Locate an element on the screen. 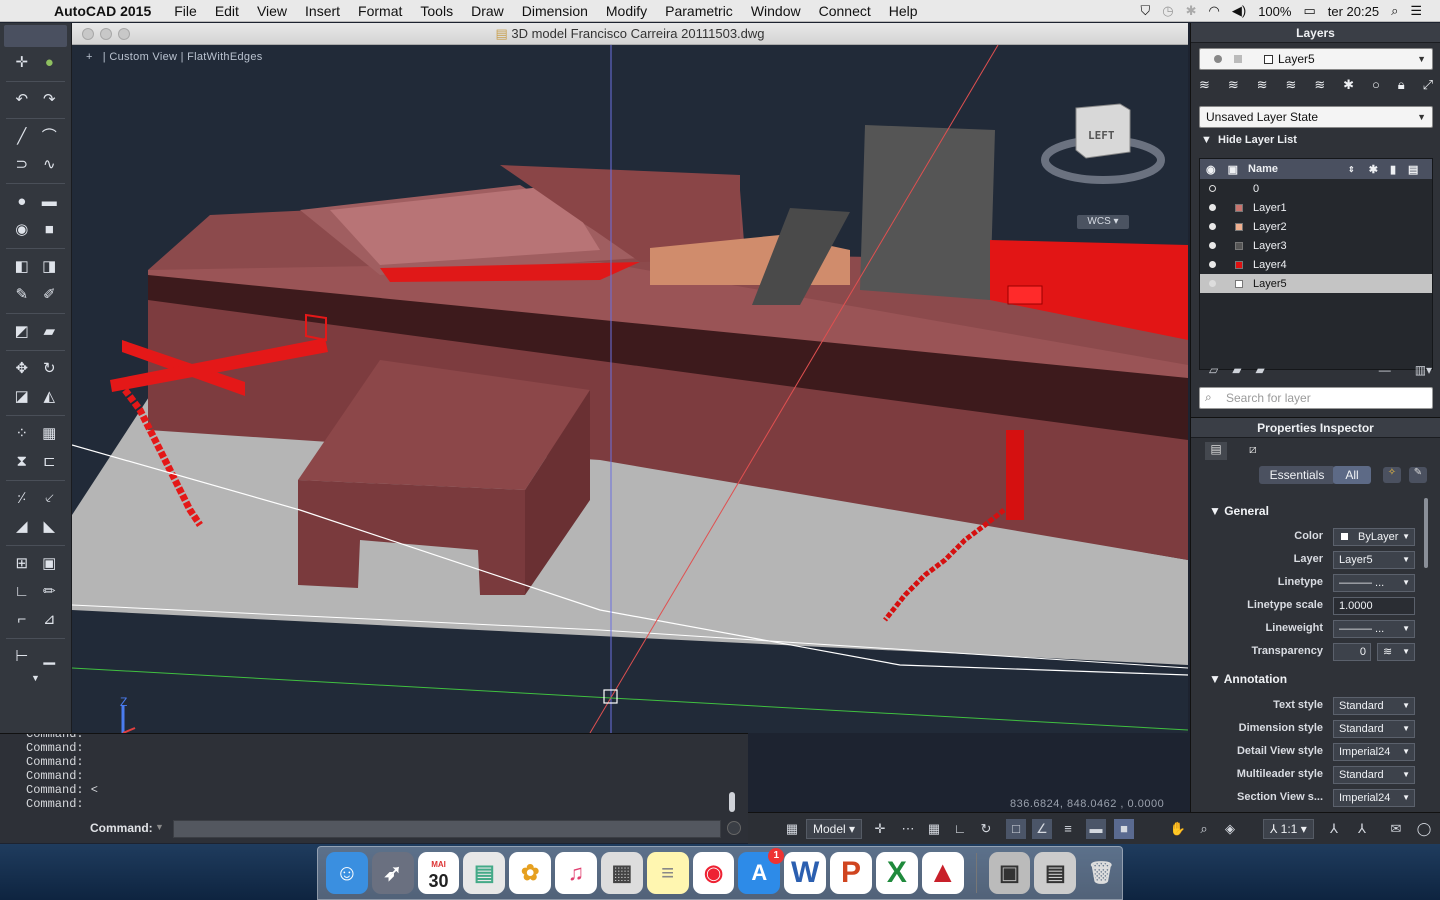 This screenshot has height=900, width=1440. palette-header is located at coordinates (35, 36).